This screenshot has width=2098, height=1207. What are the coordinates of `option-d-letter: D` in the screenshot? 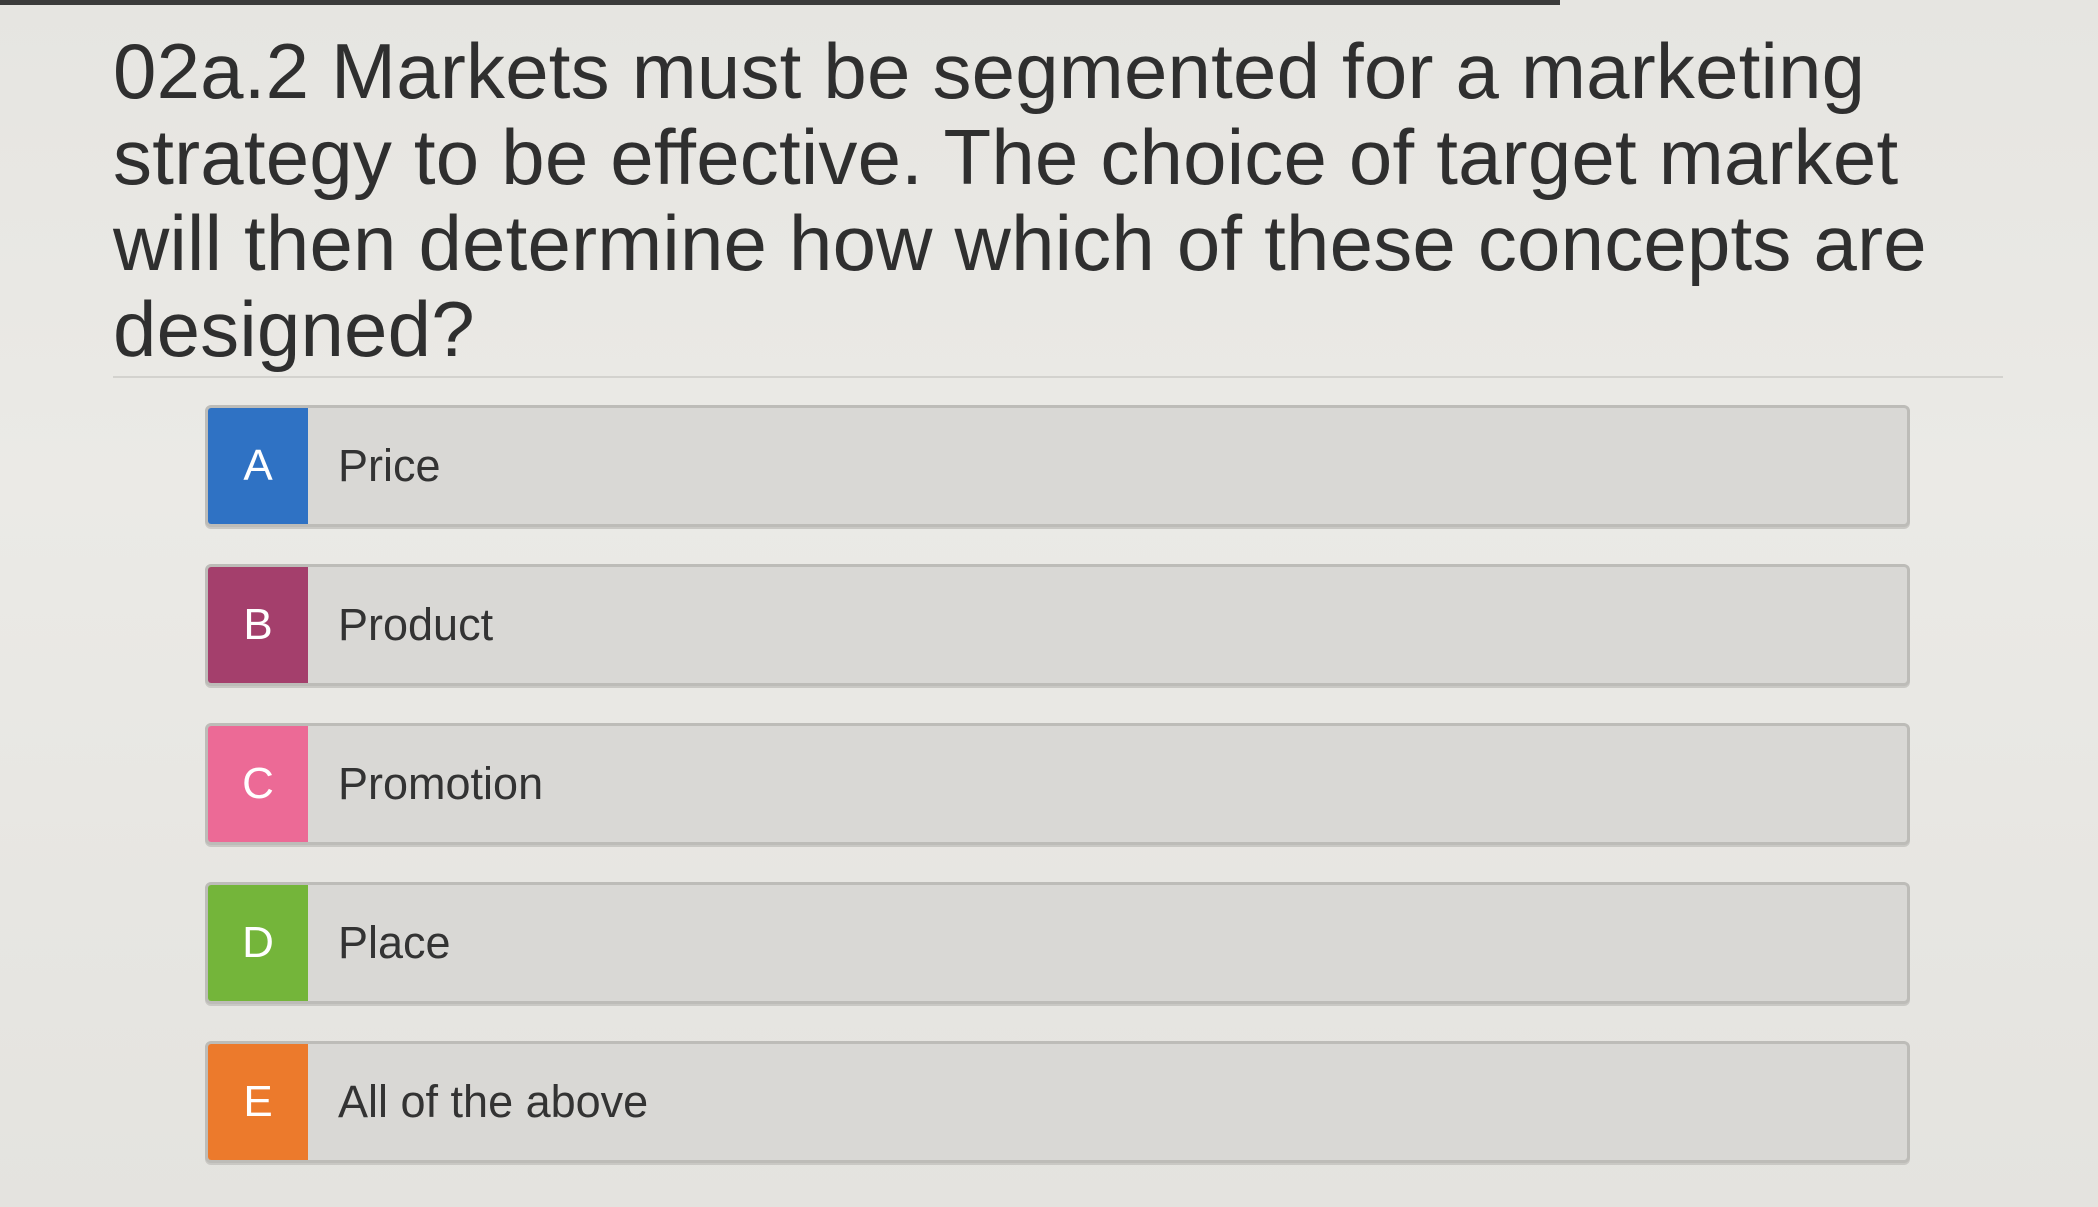 It's located at (258, 943).